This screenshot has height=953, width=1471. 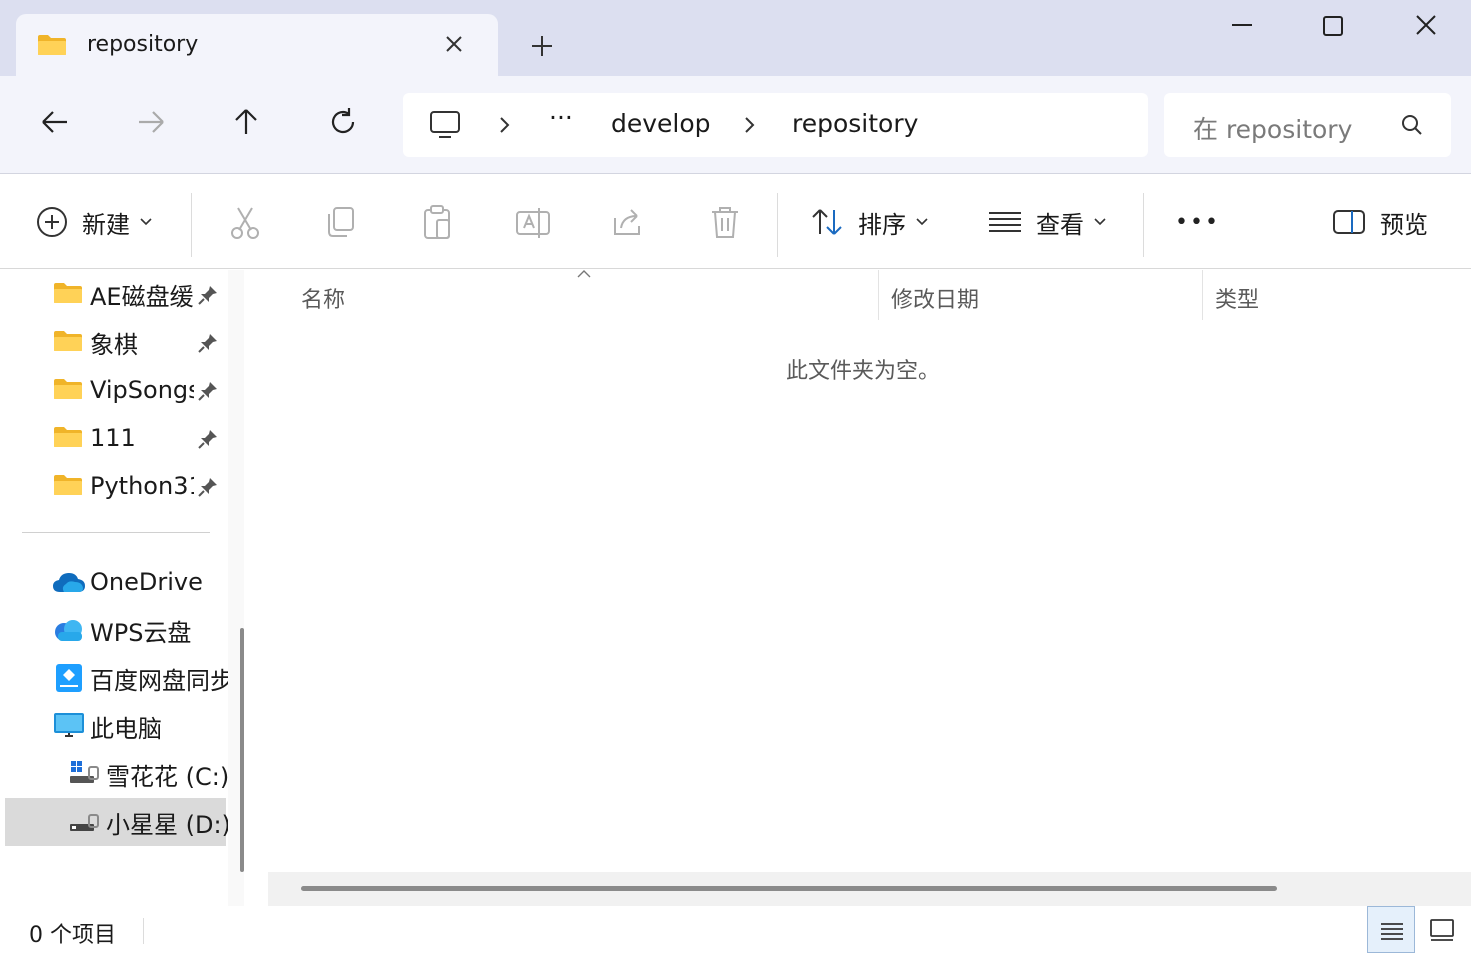 What do you see at coordinates (935, 298) in the screenshot?
I see `column-header-modified: 修改日期` at bounding box center [935, 298].